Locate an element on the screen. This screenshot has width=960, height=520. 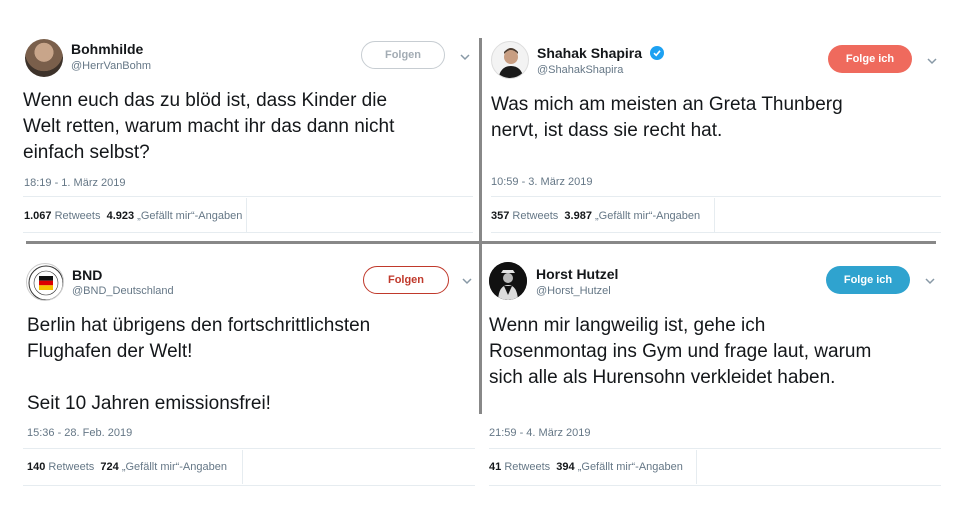
like-count: 724 is located at coordinates (109, 467).